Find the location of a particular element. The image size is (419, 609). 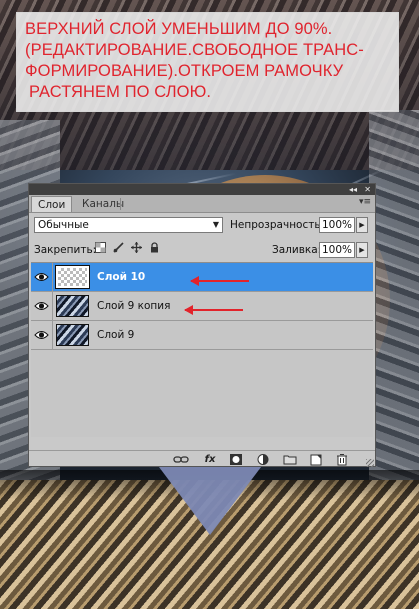

caption-line: (РЕДАКТИРОВАНИЕ.СВОБОДНОЕ ТРАНС- is located at coordinates (194, 50).